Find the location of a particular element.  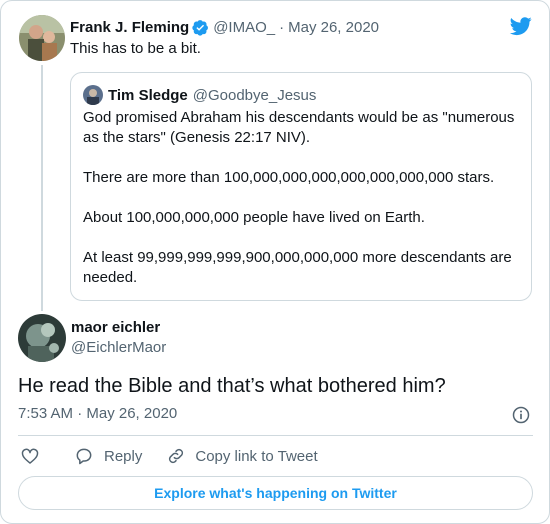

quoted-header: Tim Sledge @Goodbye_Jesus is located at coordinates (212, 95).